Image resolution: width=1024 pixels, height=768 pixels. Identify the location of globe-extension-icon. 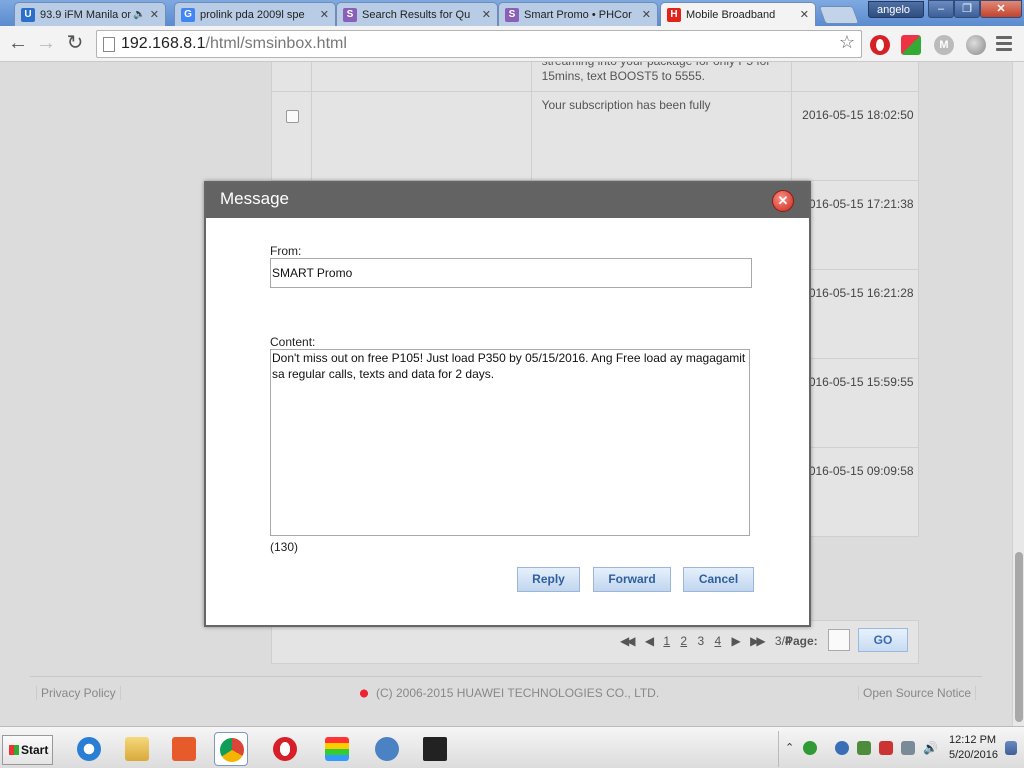
(976, 45).